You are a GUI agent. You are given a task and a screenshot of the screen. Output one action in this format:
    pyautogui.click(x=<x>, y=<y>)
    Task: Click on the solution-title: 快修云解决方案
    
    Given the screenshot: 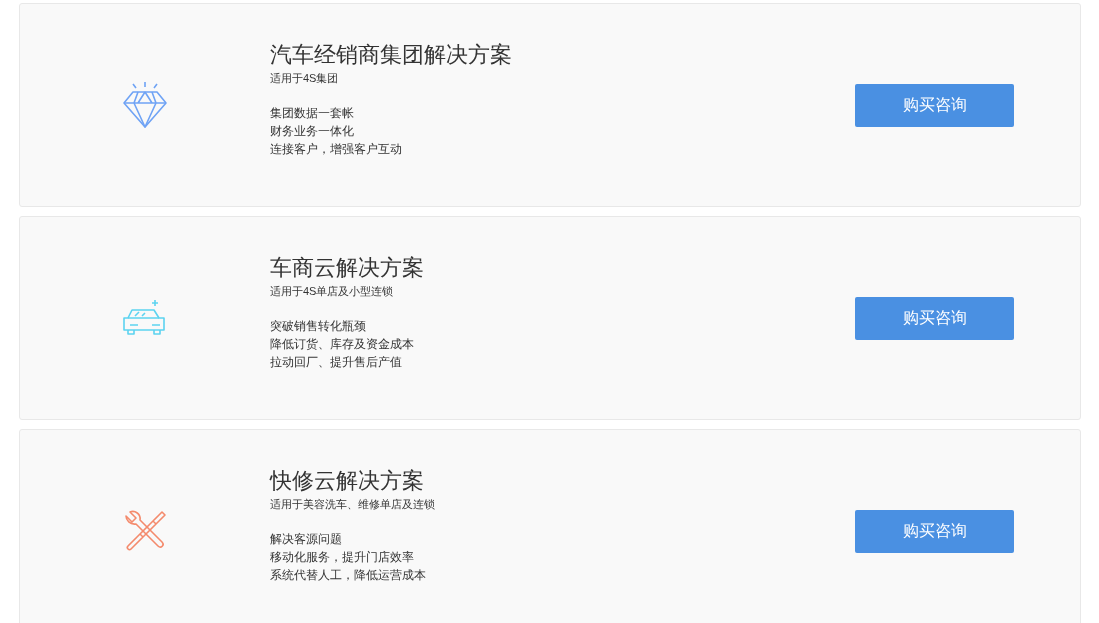 What is the action you would take?
    pyautogui.click(x=347, y=481)
    